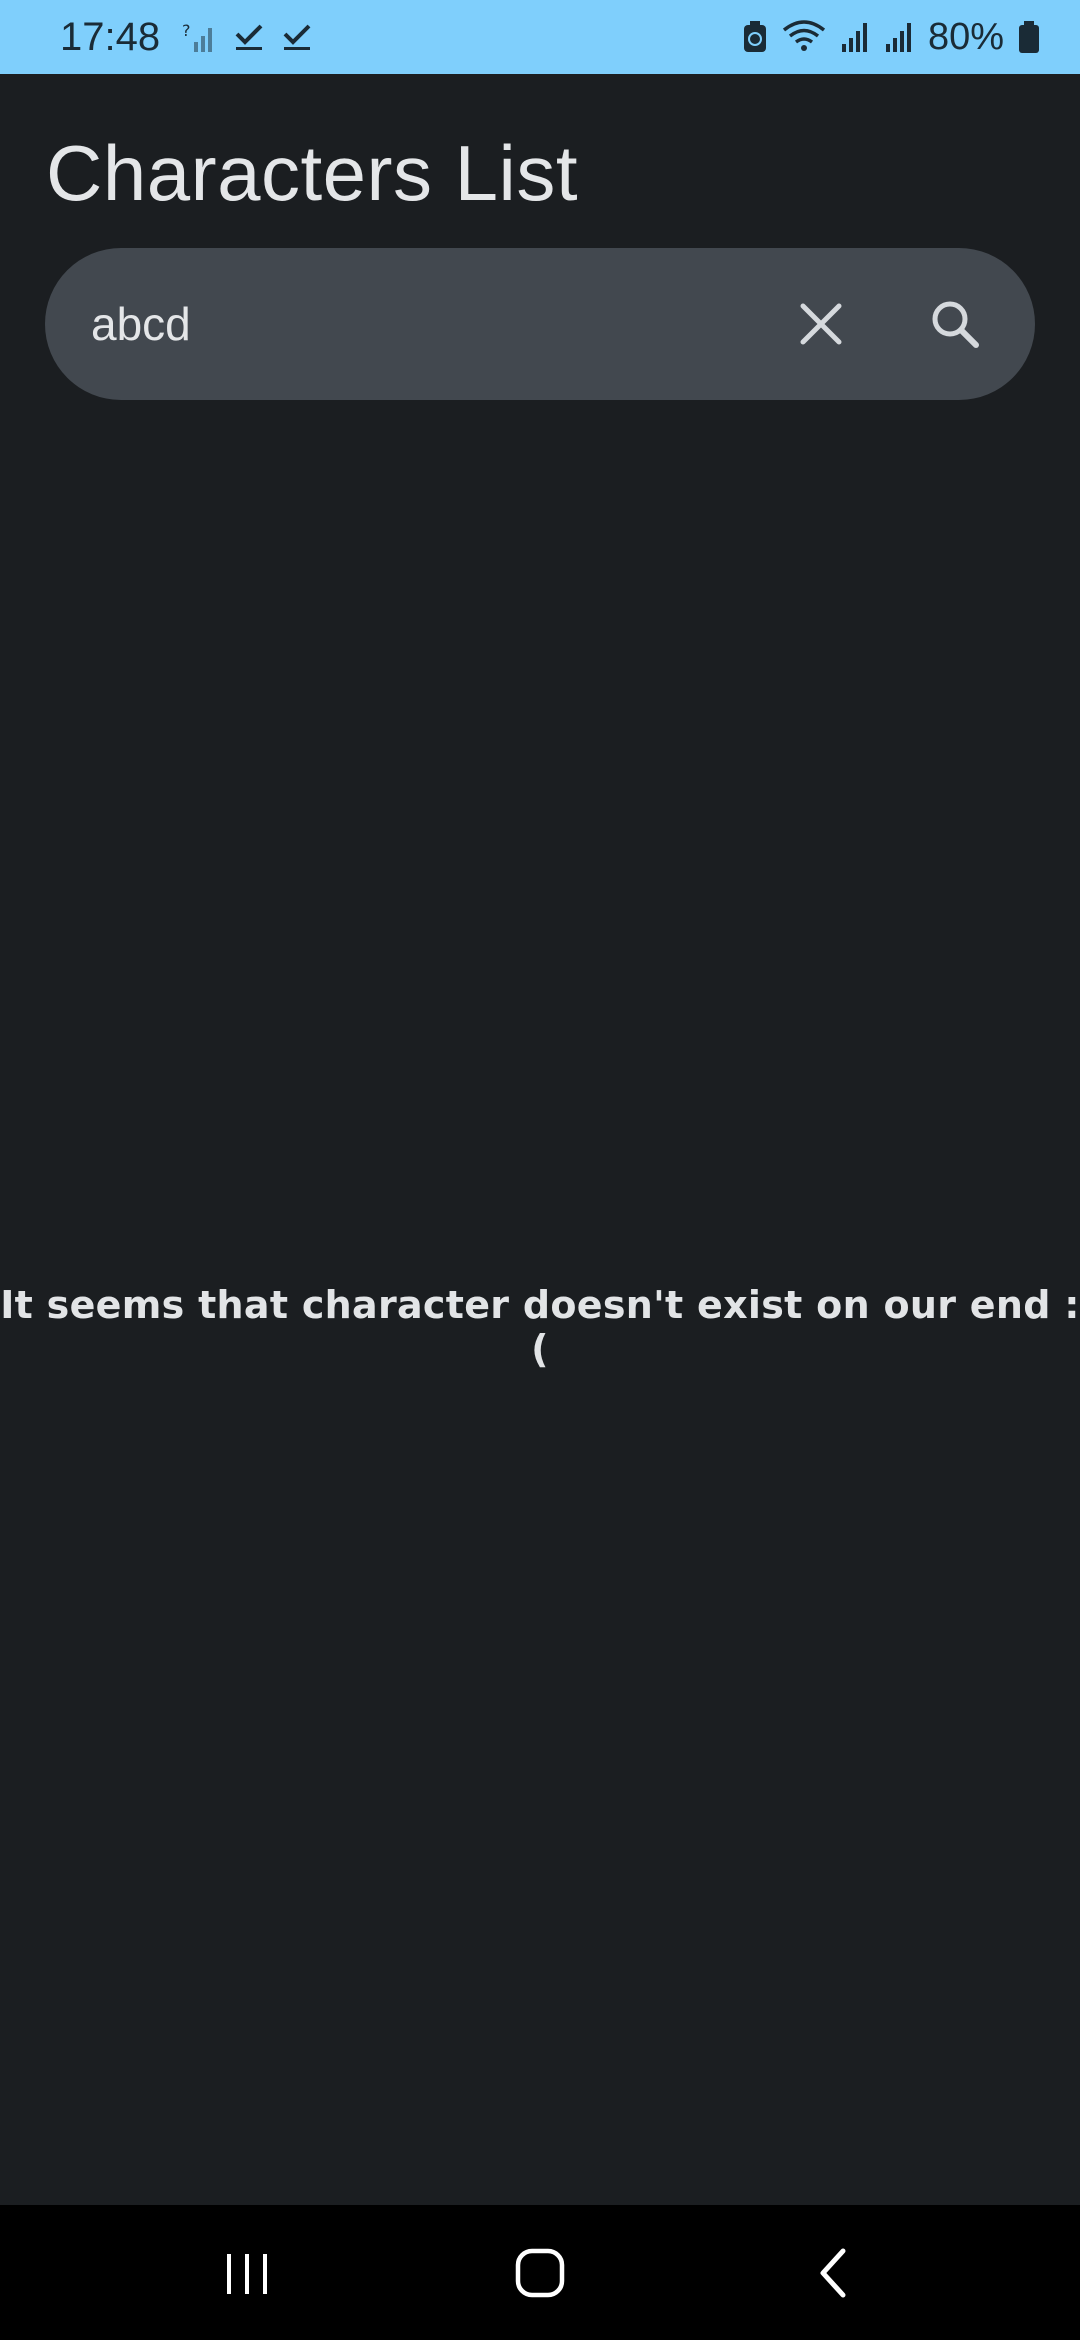  I want to click on search-button, so click(955, 324).